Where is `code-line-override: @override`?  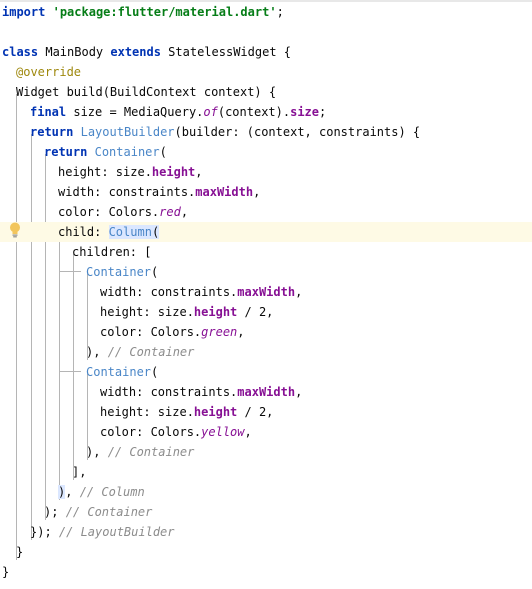 code-line-override: @override is located at coordinates (48, 72).